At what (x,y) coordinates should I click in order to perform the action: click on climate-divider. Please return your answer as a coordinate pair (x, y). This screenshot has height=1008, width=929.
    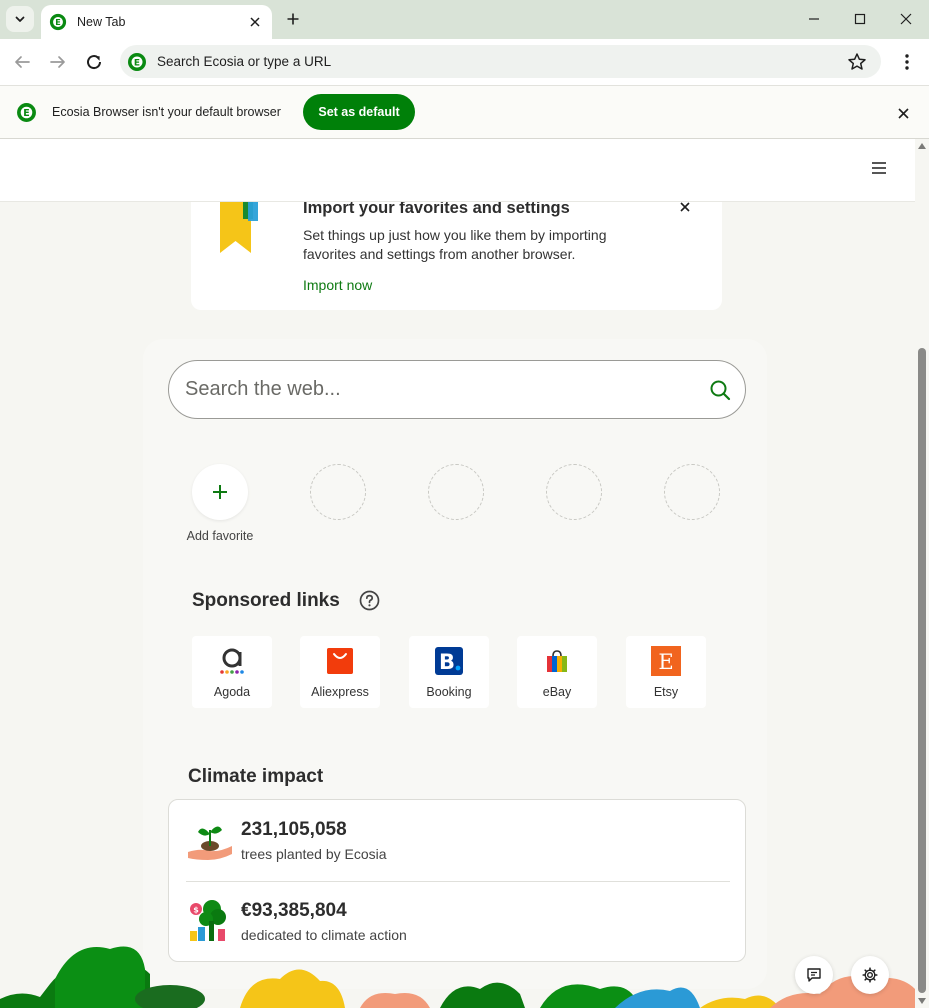
    Looking at the image, I should click on (458, 881).